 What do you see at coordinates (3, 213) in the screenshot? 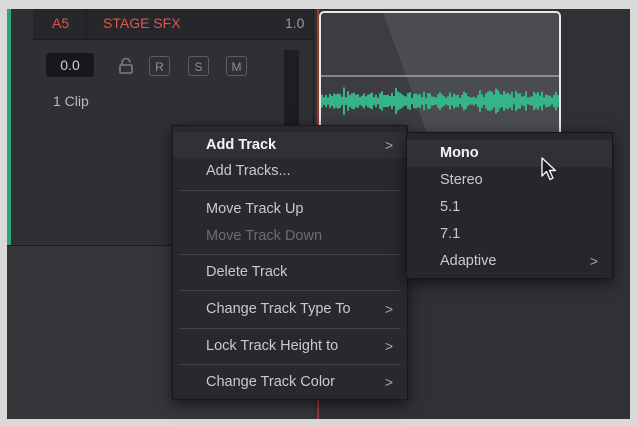
I see `window-frame-left` at bounding box center [3, 213].